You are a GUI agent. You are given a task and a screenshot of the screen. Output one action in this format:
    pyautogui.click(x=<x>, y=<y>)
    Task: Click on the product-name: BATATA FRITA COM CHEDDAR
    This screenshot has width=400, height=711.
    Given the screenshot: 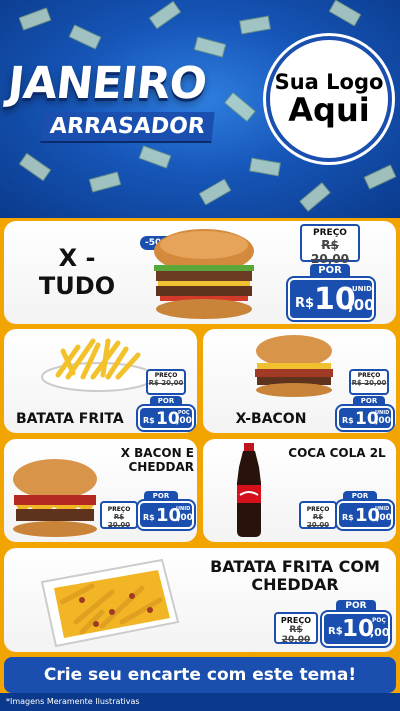 What is the action you would take?
    pyautogui.click(x=295, y=576)
    